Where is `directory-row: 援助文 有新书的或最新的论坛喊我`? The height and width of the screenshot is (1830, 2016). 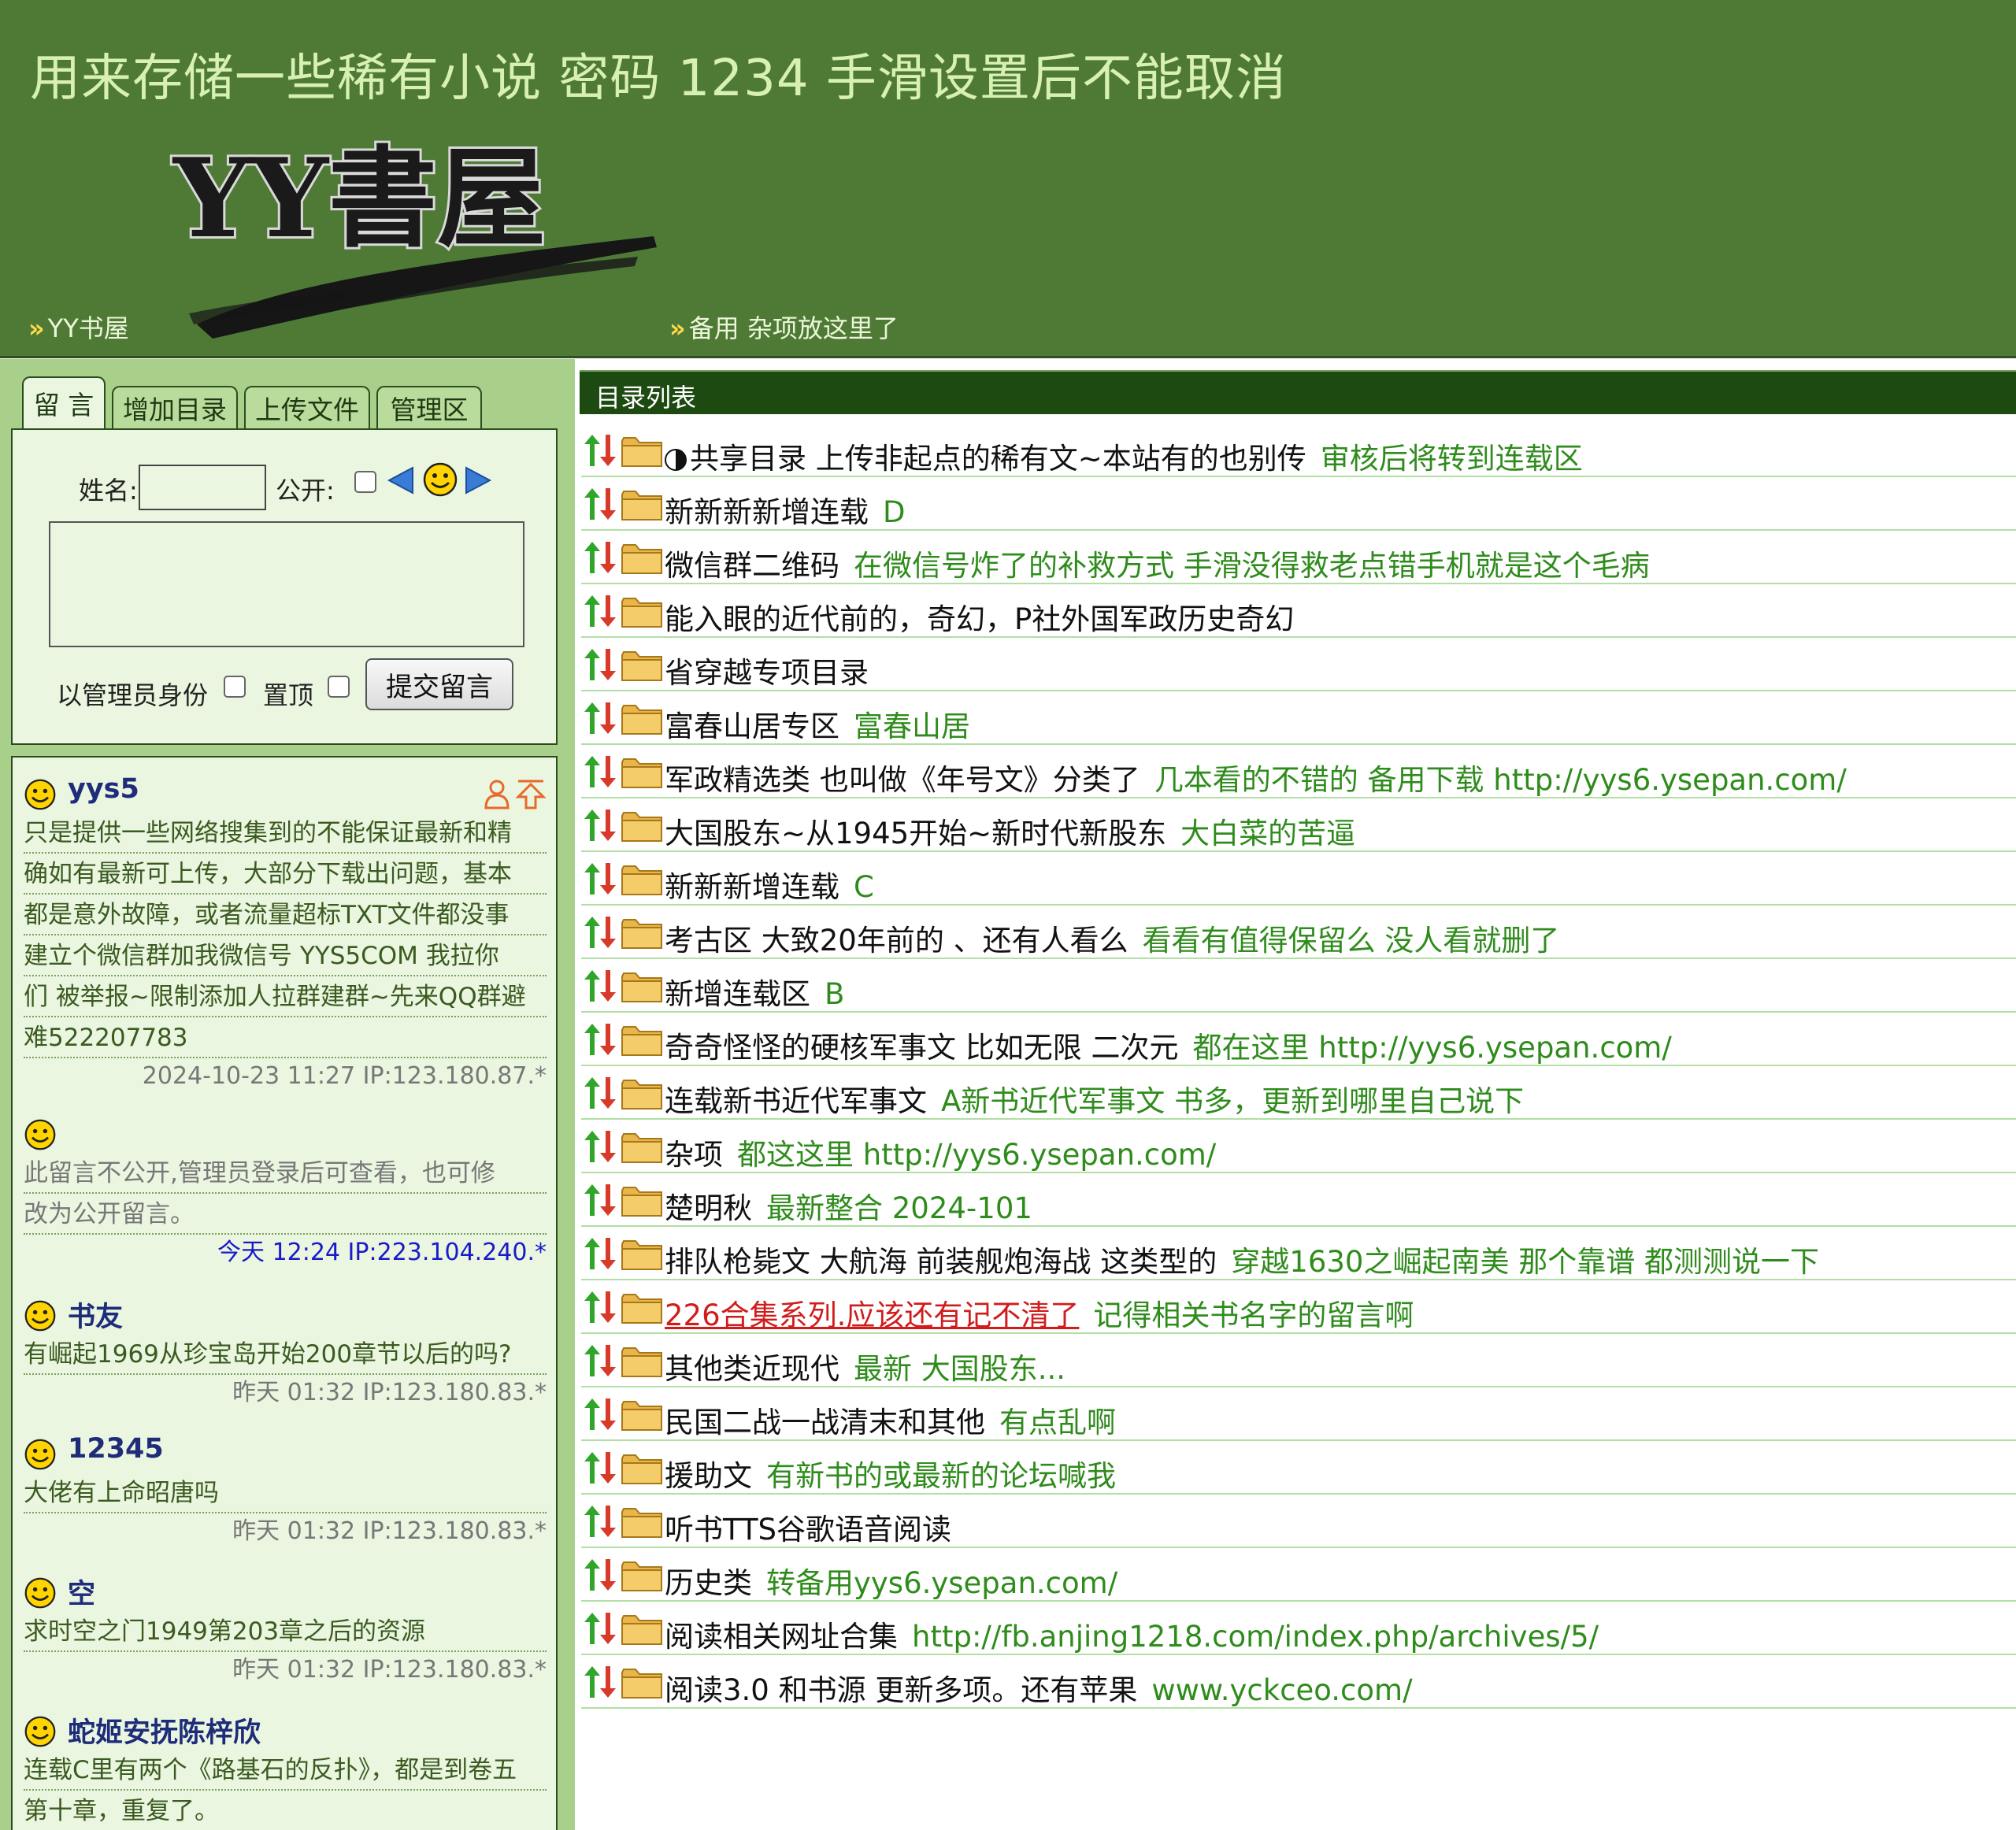 directory-row: 援助文 有新书的或最新的论坛喊我 is located at coordinates (1298, 1468).